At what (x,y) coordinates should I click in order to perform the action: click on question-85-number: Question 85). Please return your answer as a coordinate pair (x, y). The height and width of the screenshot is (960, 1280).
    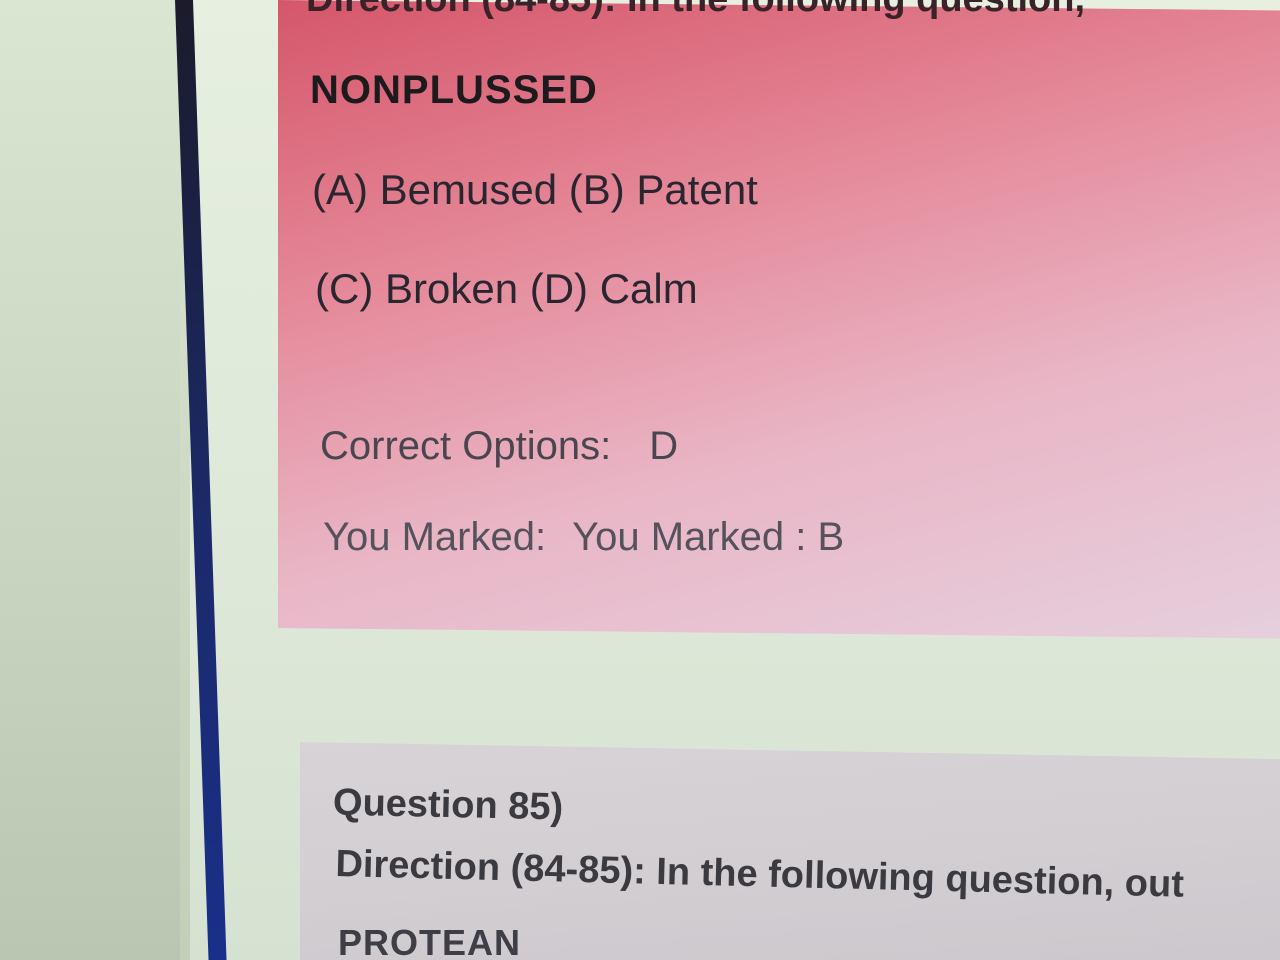
    Looking at the image, I should click on (448, 805).